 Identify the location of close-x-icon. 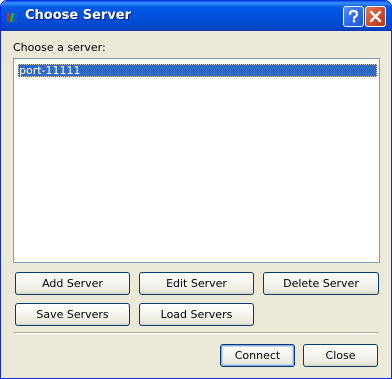
(375, 16).